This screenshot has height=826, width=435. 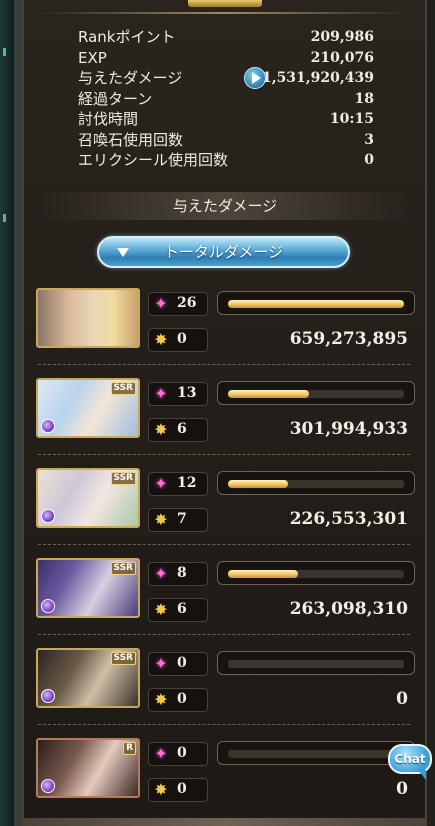 I want to click on skill-count-value: 13, so click(x=187, y=393).